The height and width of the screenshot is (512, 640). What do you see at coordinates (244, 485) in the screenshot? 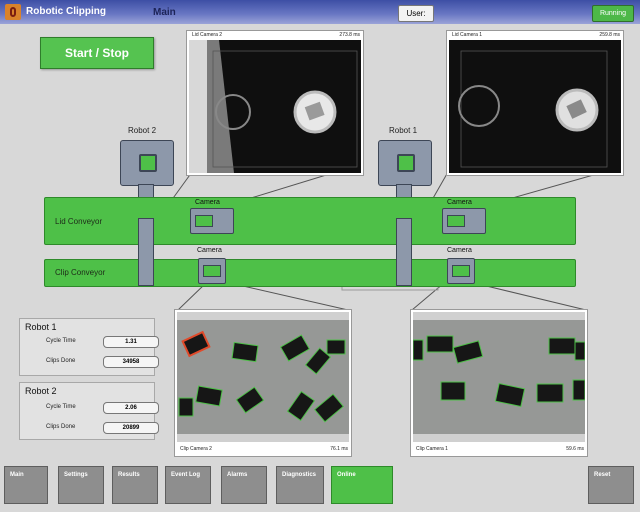
I see `nav-alarms-button: Alarms` at bounding box center [244, 485].